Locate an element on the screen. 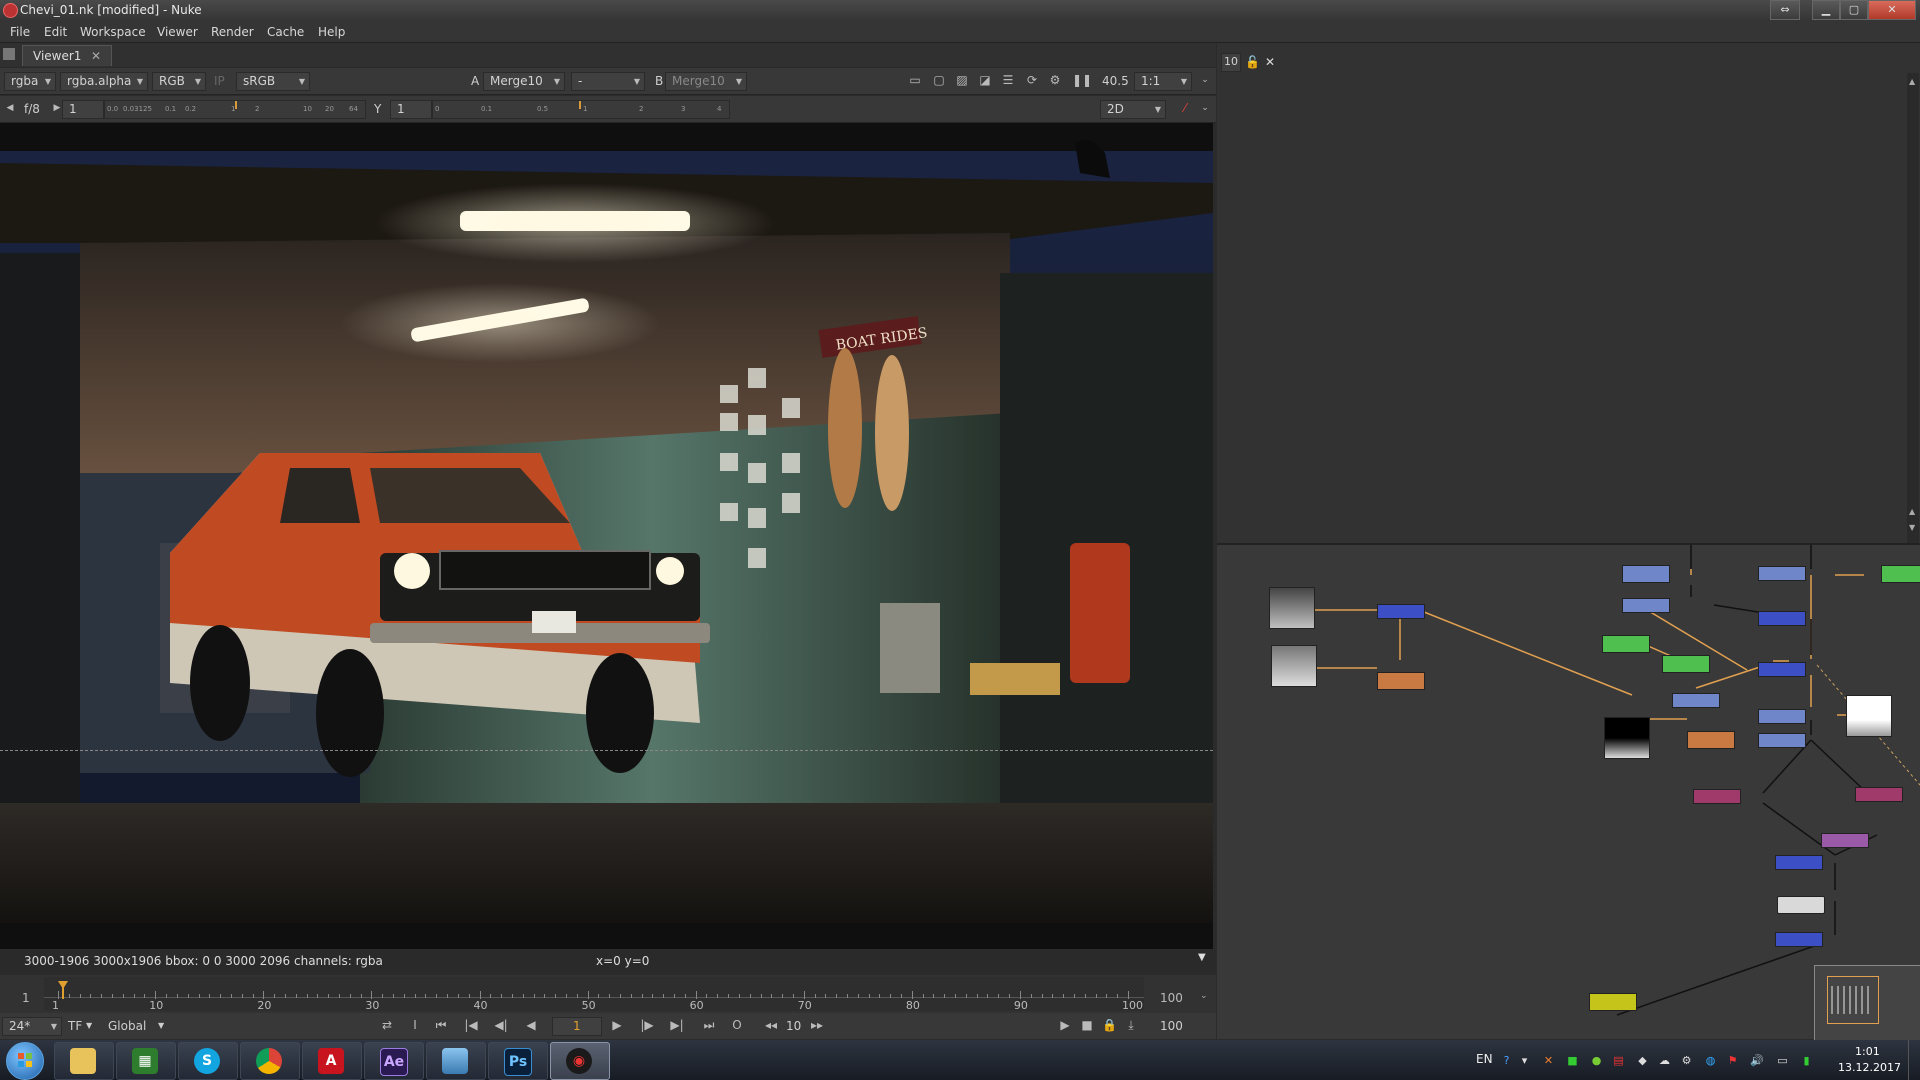  skip-to-end-icon: ⏭ is located at coordinates (709, 1025).